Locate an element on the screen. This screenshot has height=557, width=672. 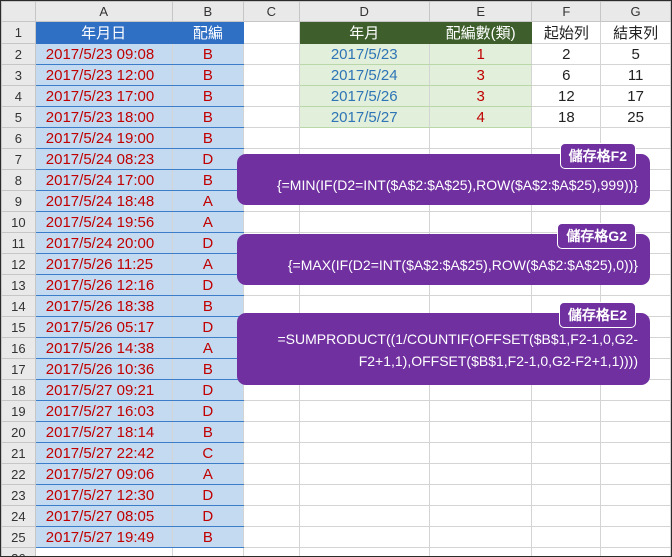
row-header: 2 is located at coordinates (18, 54).